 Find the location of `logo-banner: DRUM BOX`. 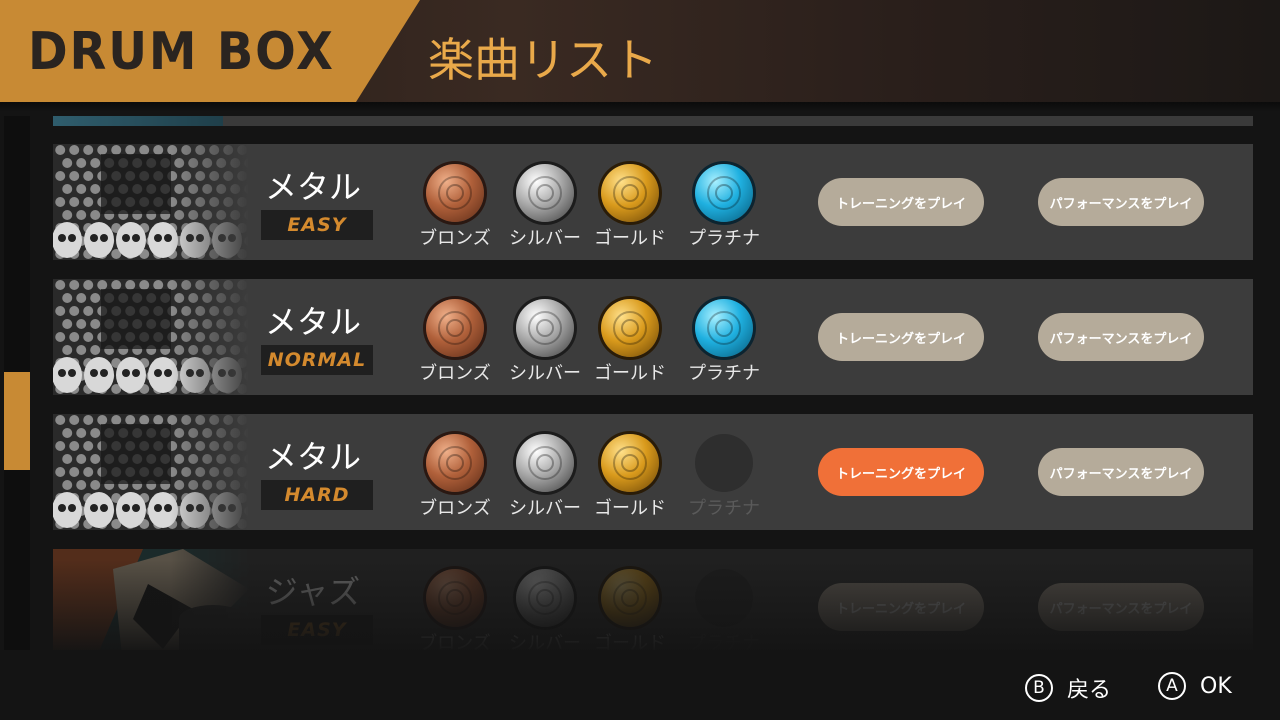

logo-banner: DRUM BOX is located at coordinates (210, 51).